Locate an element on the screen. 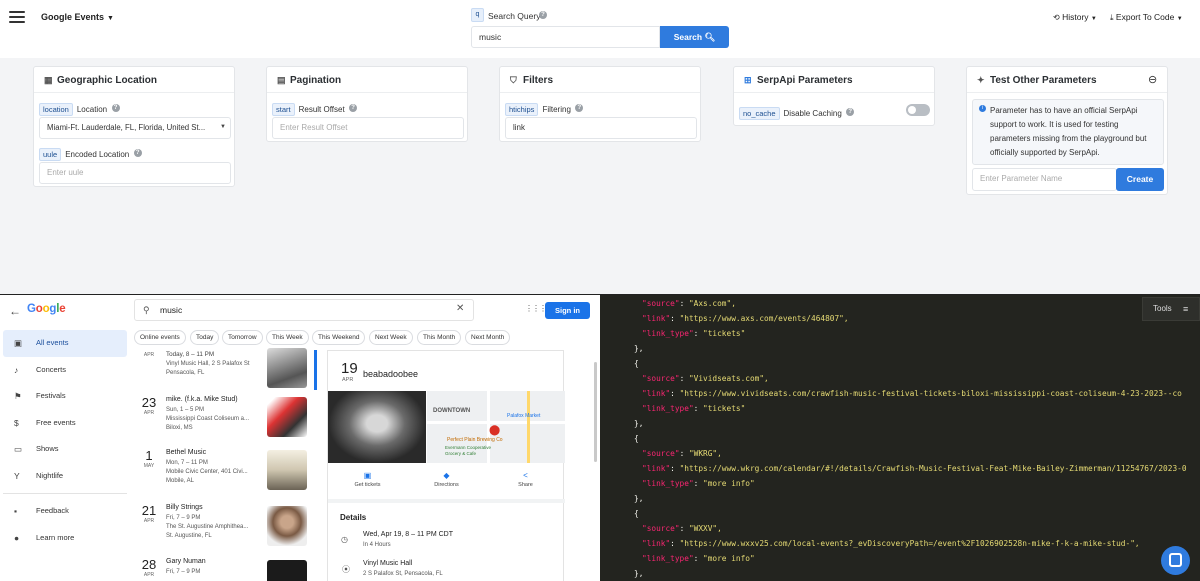  search-button: Search 🔍︎ is located at coordinates (694, 37).